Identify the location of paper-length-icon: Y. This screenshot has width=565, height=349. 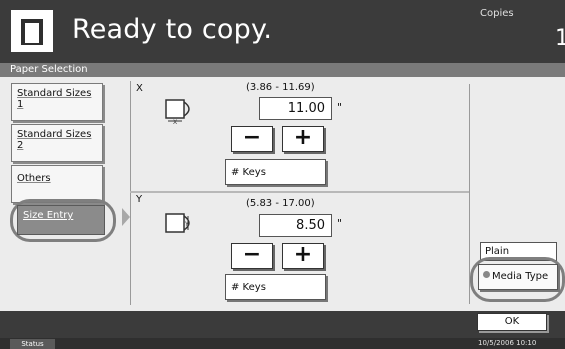
(177, 223).